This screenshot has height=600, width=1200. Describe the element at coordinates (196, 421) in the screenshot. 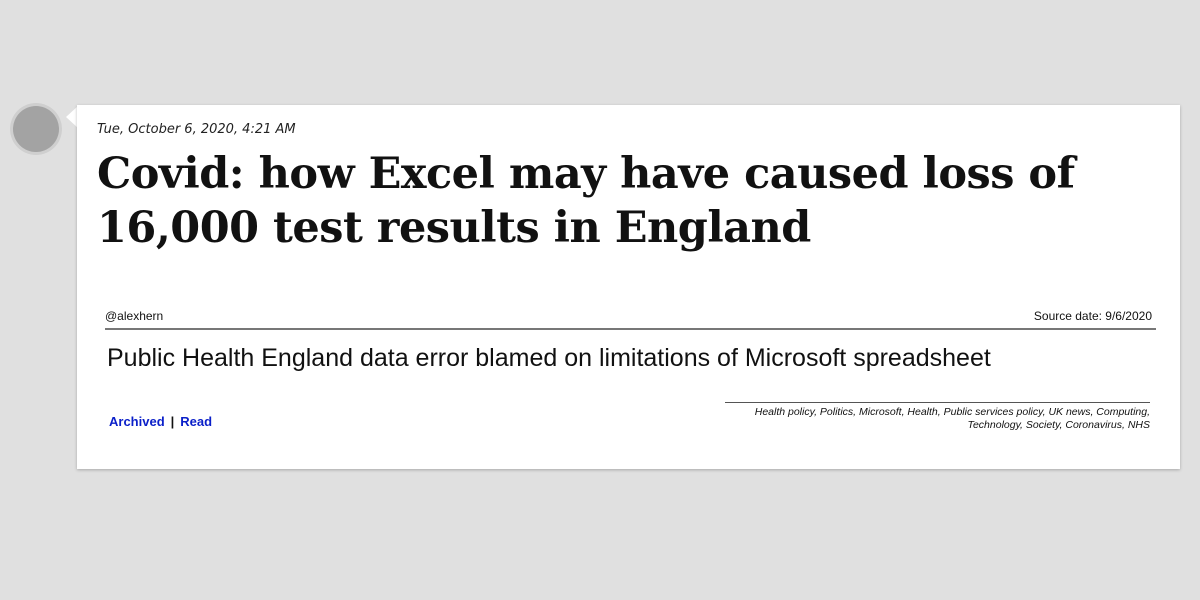

I see `read-link: Read` at that location.